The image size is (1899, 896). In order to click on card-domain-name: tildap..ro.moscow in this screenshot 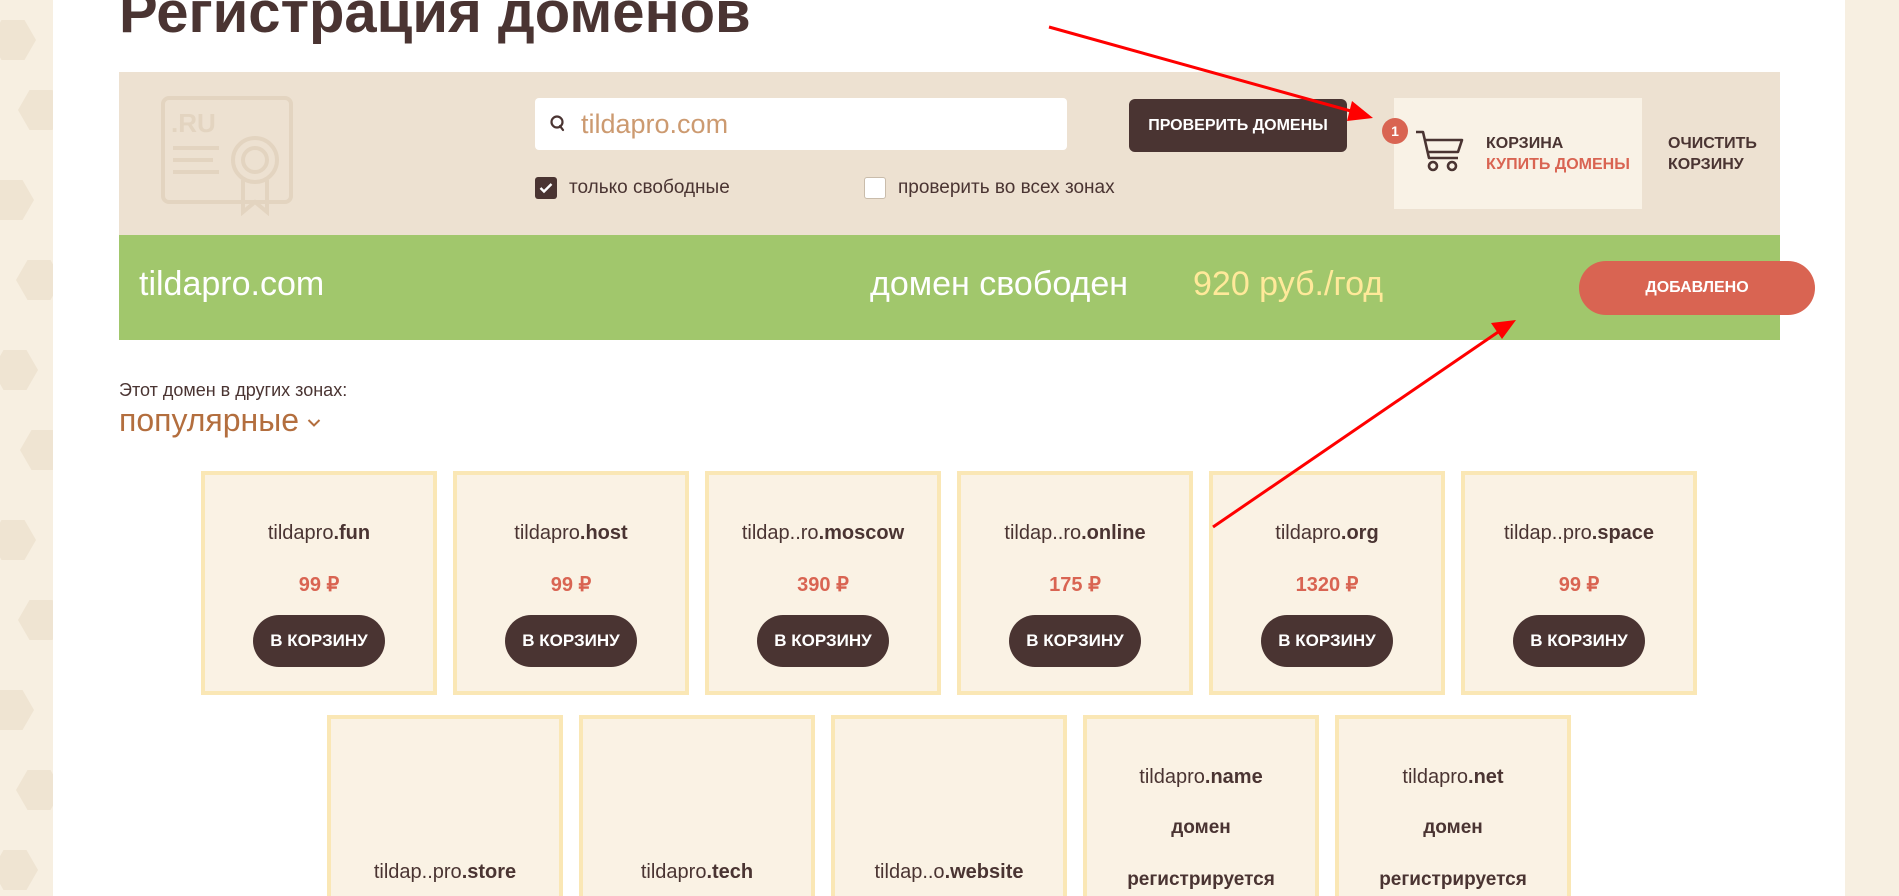, I will do `click(823, 533)`.